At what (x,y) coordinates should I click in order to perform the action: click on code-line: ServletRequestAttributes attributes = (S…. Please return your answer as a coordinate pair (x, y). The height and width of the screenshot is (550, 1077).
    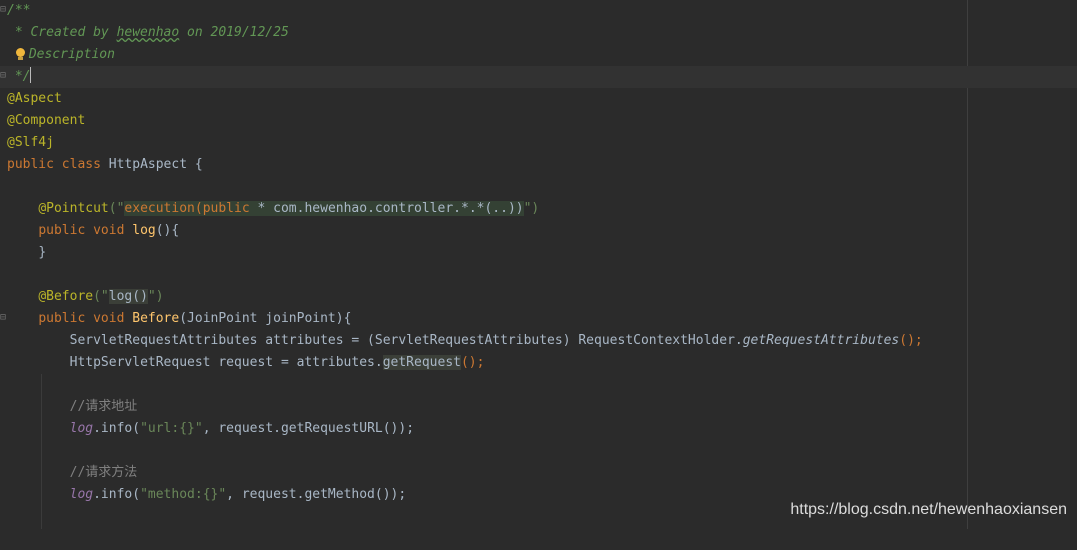
    Looking at the image, I should click on (538, 341).